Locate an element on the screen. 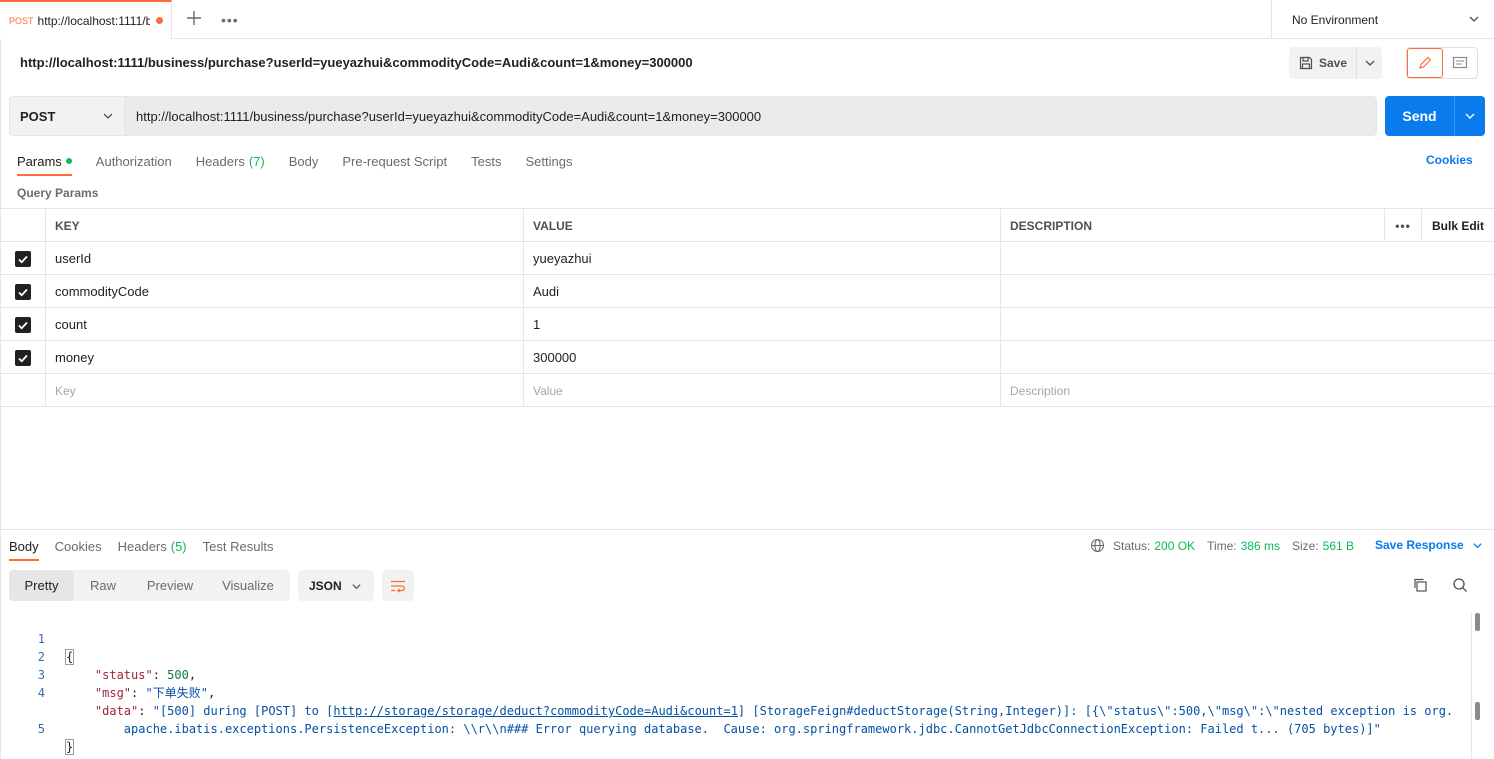 The image size is (1494, 759). status-label: Status: is located at coordinates (1132, 545).